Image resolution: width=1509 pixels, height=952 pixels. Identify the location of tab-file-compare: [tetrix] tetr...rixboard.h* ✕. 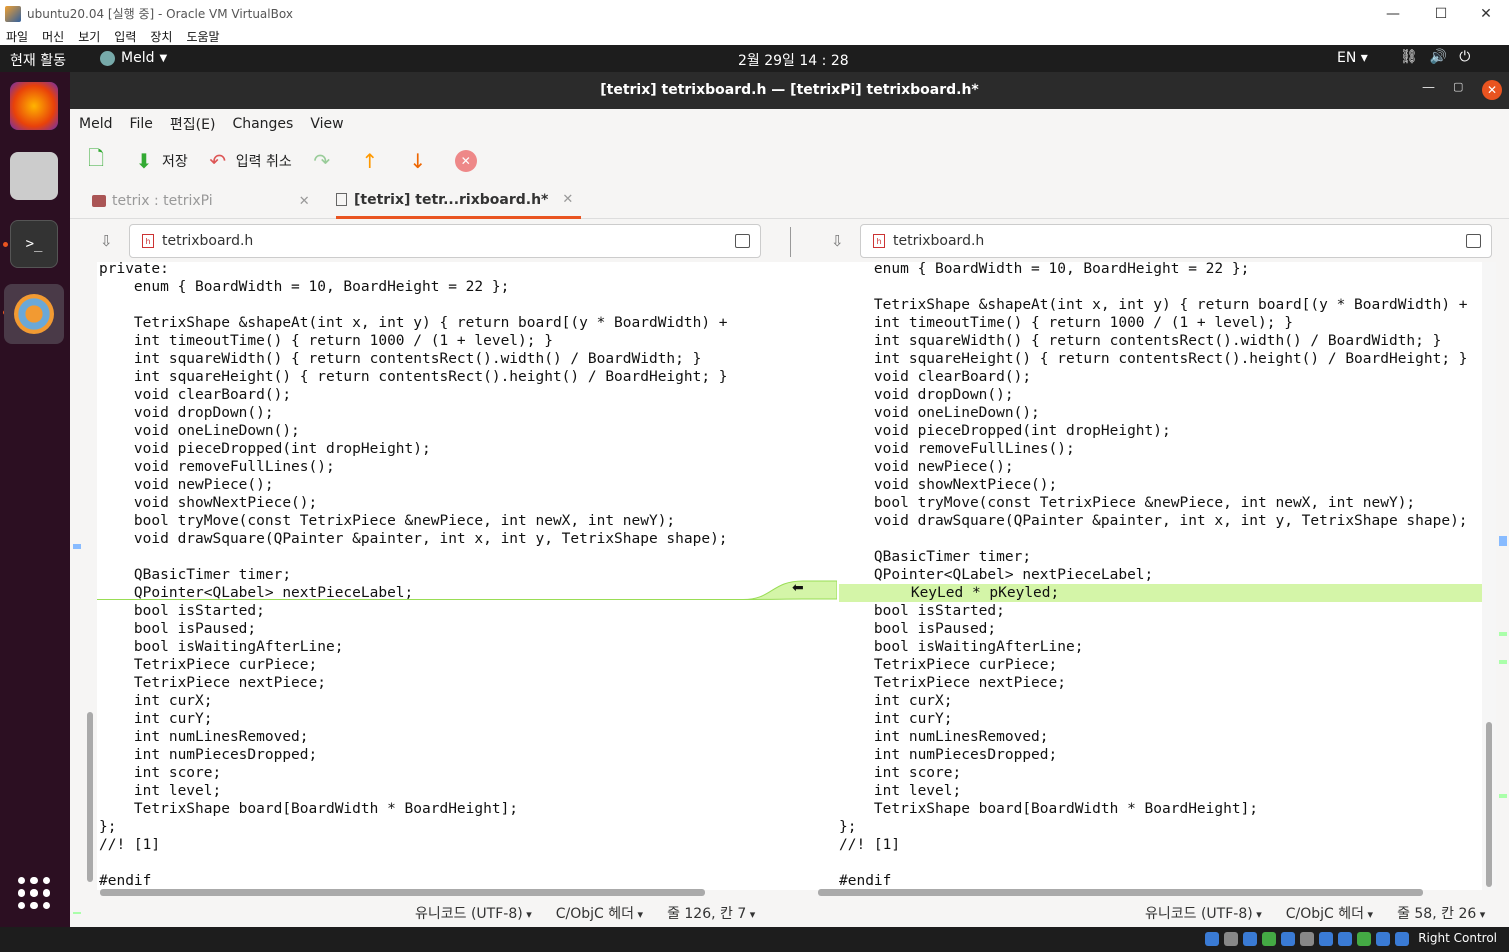
(458, 201).